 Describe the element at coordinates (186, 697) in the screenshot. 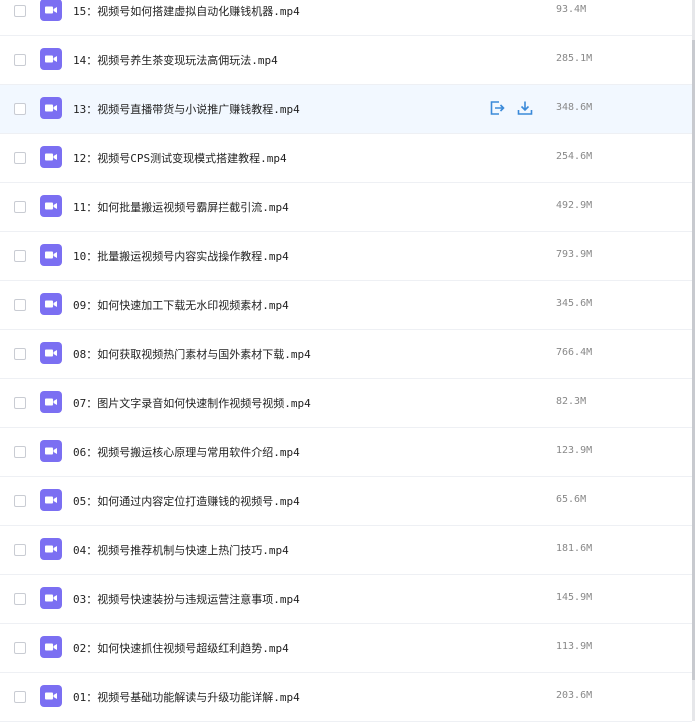

I see `file-name: 01：视频号基础功能解读与升级功能详解.mp4` at that location.